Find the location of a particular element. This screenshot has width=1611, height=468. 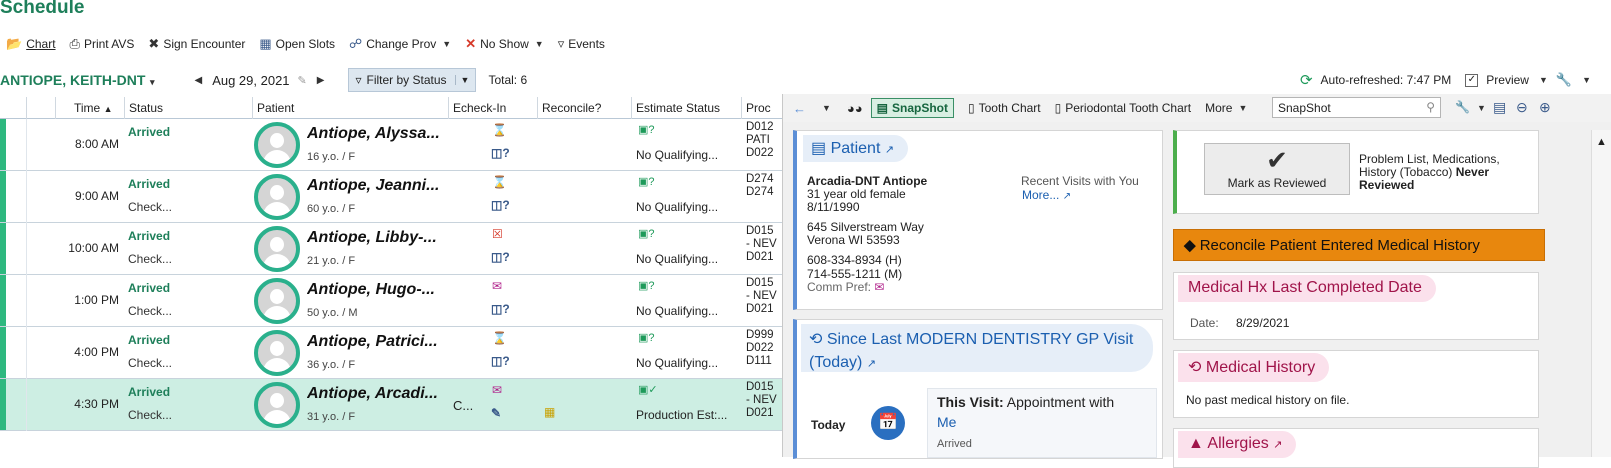

filter-by-status-button: ▿ Filter by Status ▼ is located at coordinates (412, 80).